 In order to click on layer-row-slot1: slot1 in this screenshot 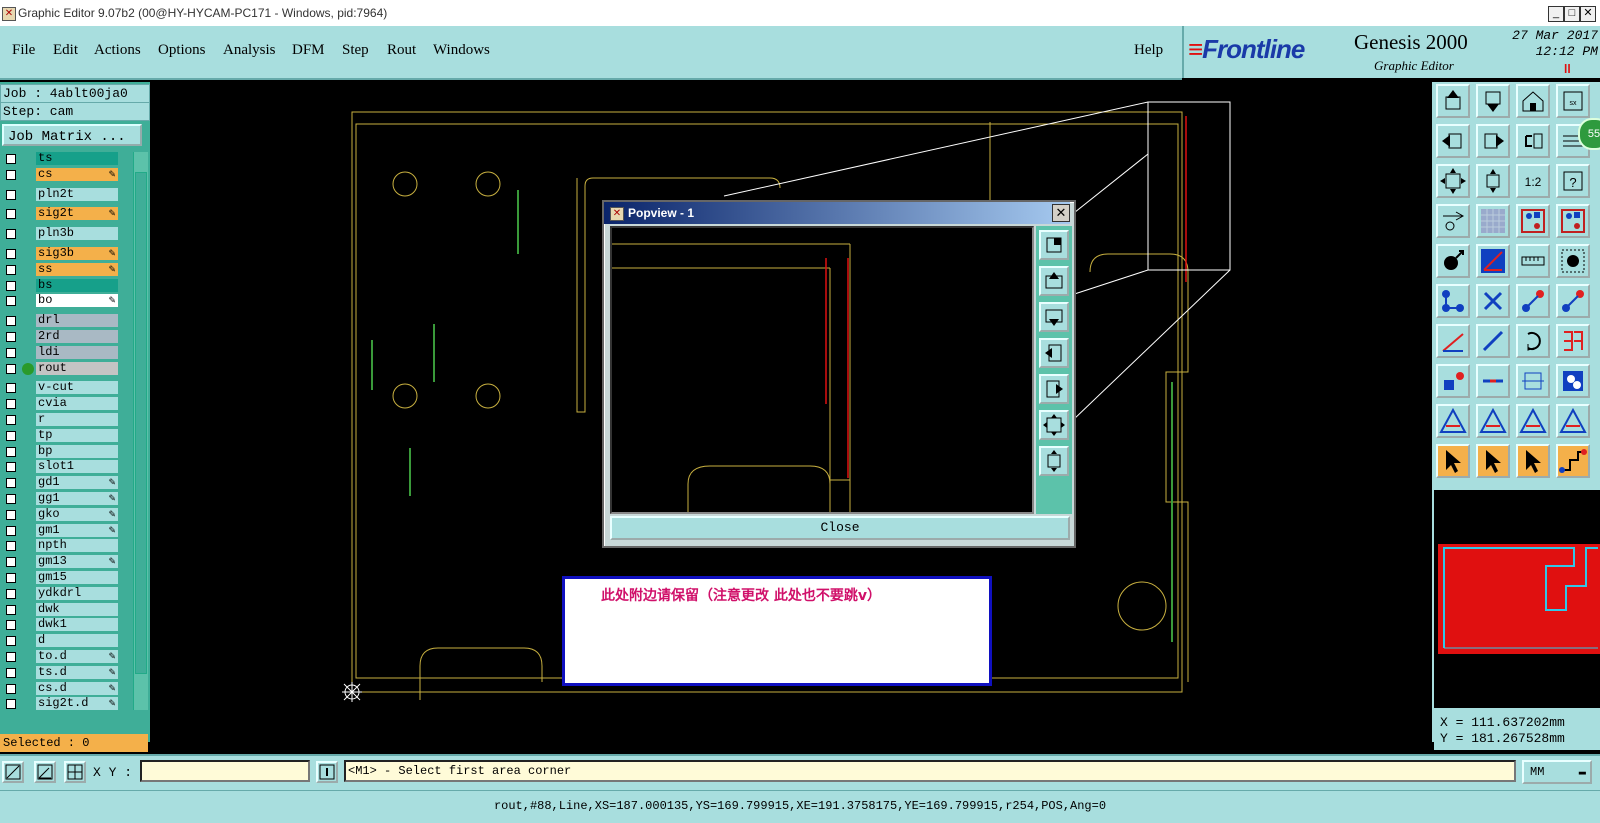, I will do `click(60, 467)`.